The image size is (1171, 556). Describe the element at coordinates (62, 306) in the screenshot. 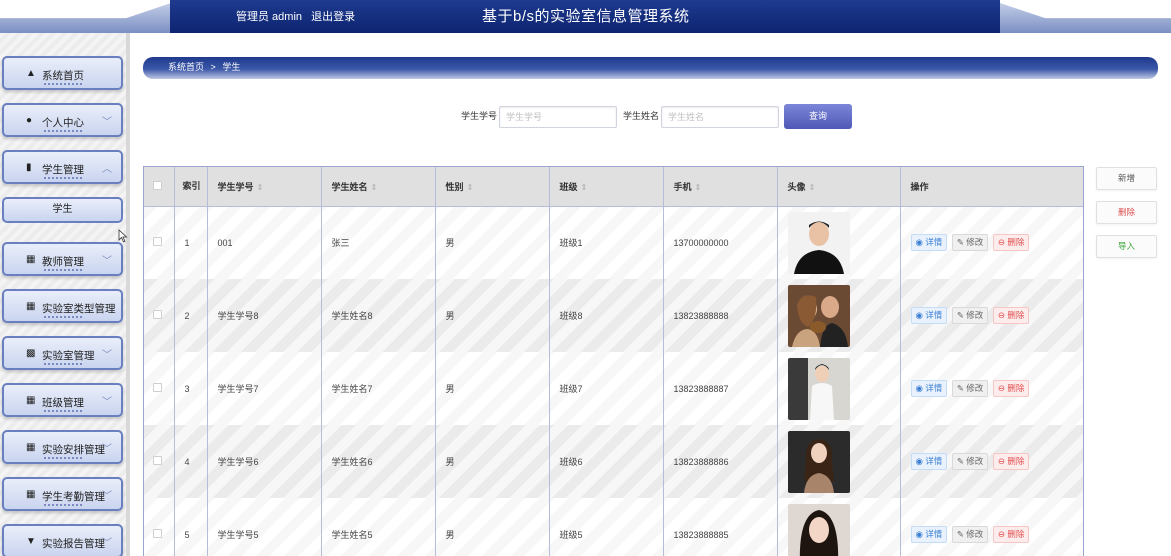

I see `sidebar-item-lab-types: ▦ 实验室类型管理` at that location.